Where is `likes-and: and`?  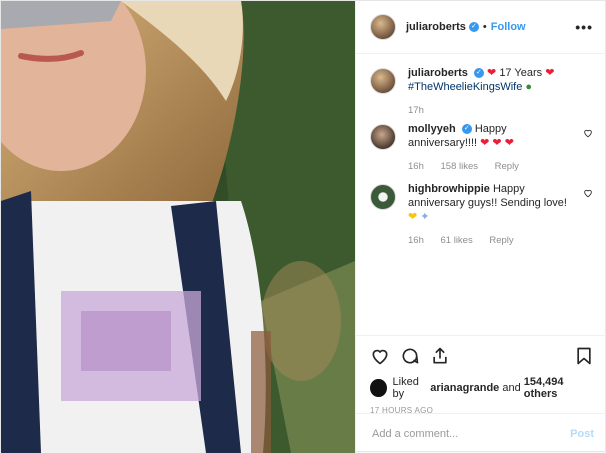
likes-and: and is located at coordinates (511, 388).